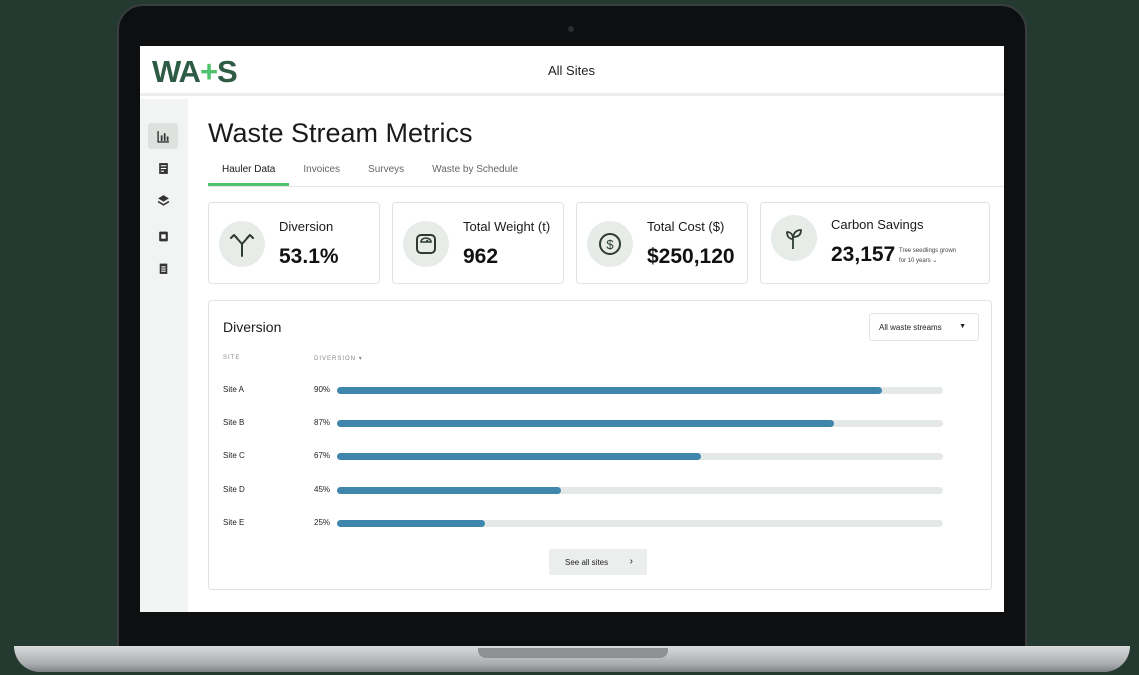 The width and height of the screenshot is (1139, 675). Describe the element at coordinates (877, 224) in the screenshot. I see `metric-label: Carbon Savings` at that location.